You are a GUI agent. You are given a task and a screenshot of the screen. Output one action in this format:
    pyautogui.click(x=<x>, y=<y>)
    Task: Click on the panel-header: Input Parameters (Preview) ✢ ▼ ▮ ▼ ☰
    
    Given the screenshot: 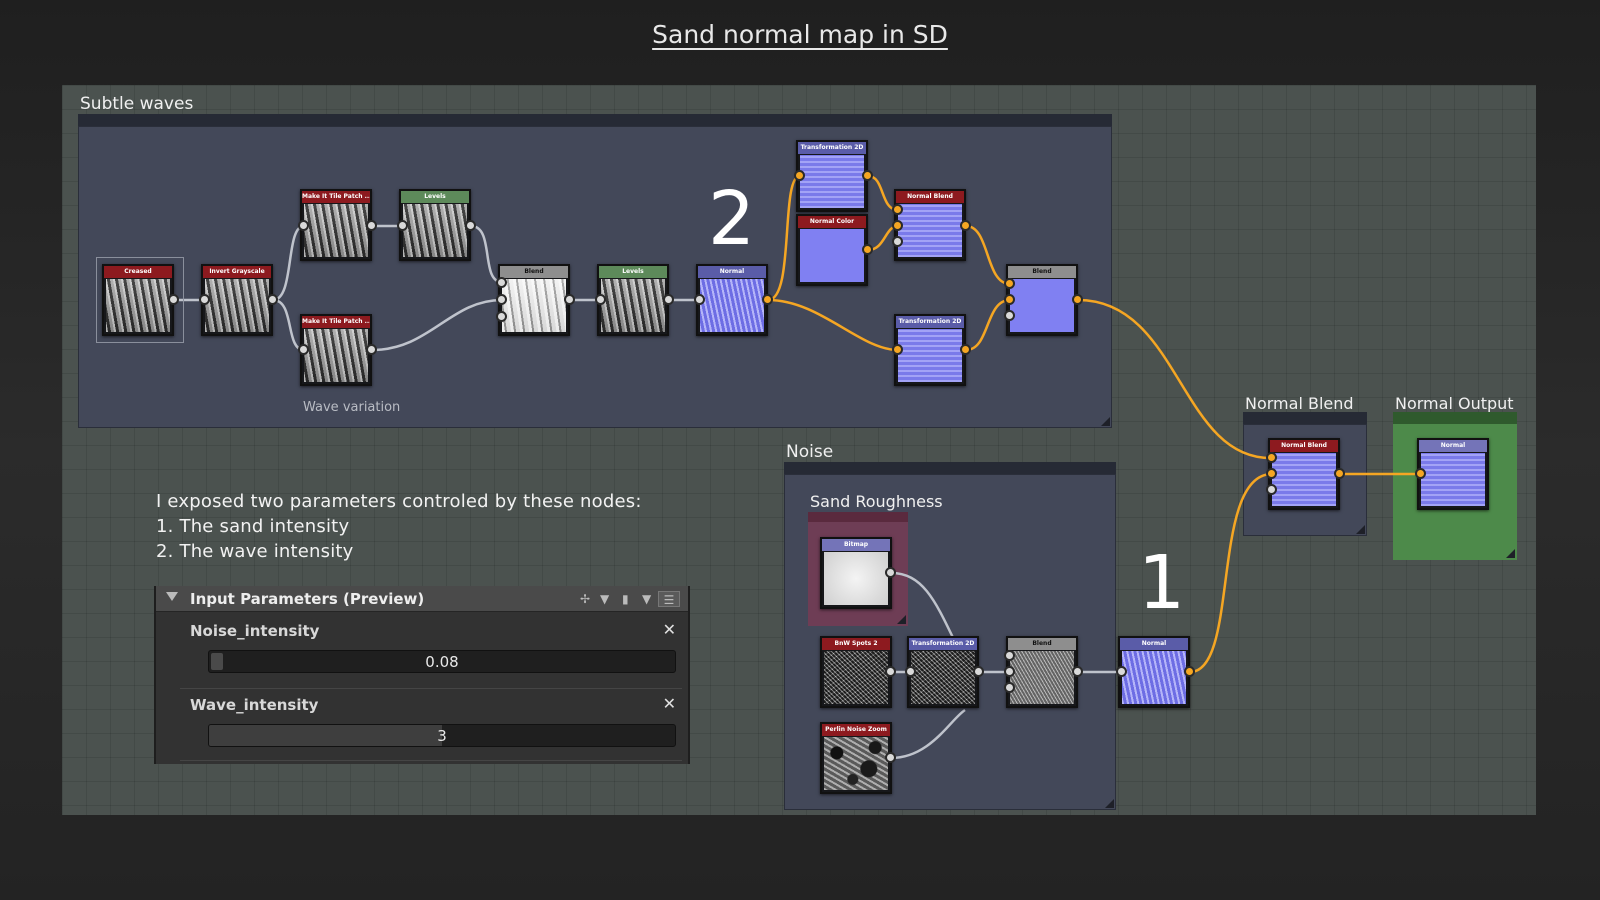 What is the action you would take?
    pyautogui.click(x=422, y=599)
    